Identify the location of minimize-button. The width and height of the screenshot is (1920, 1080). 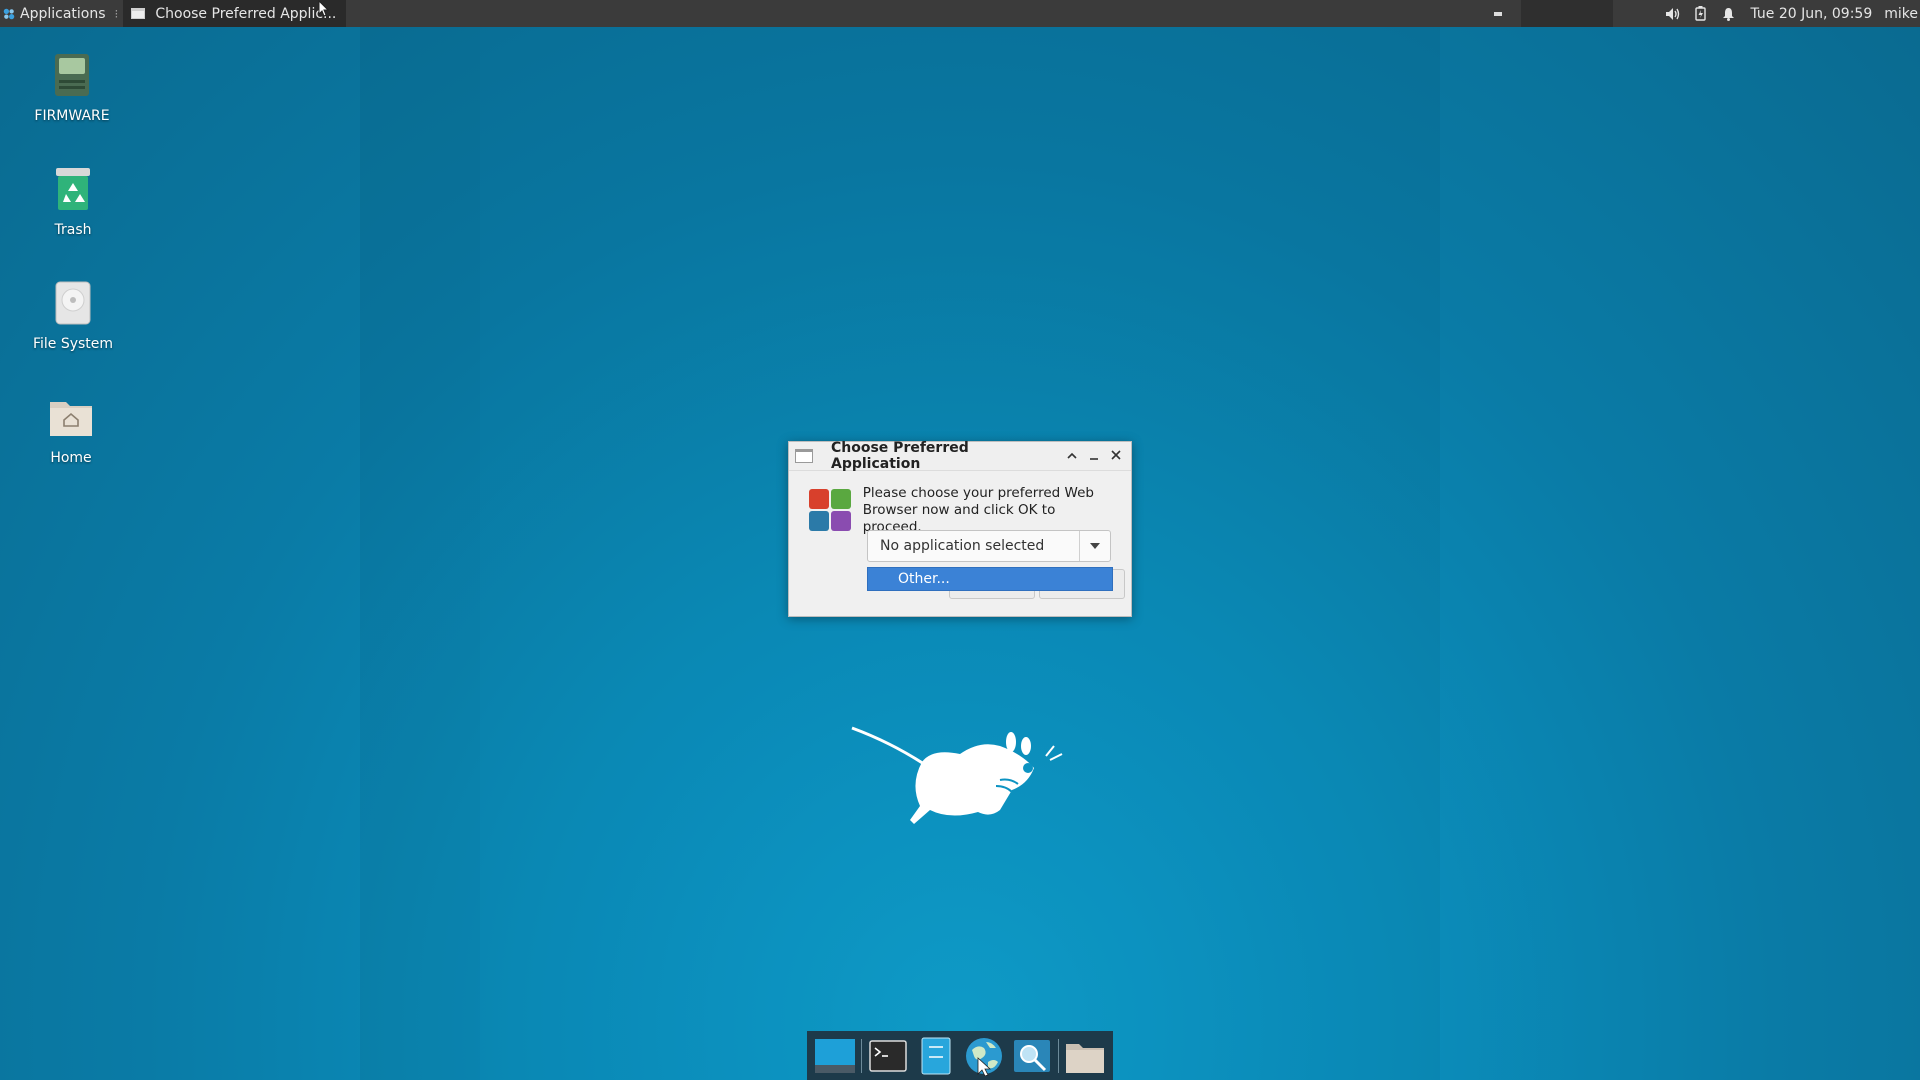
(1094, 456).